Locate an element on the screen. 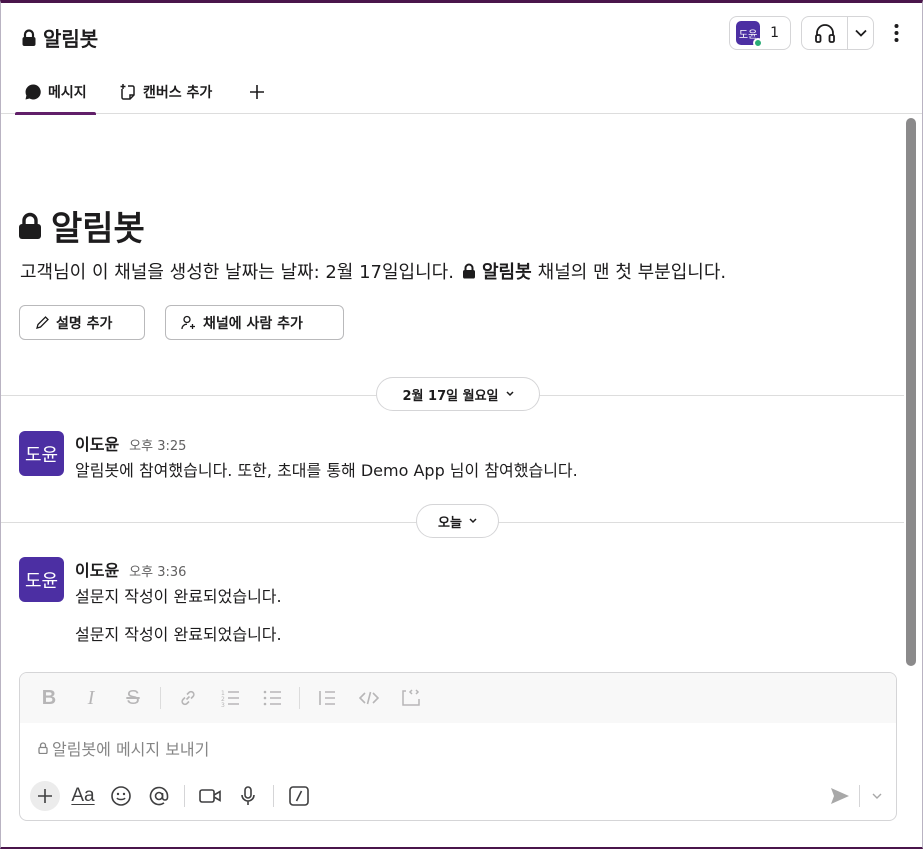 The height and width of the screenshot is (849, 923). huddle-button-group is located at coordinates (837, 33).